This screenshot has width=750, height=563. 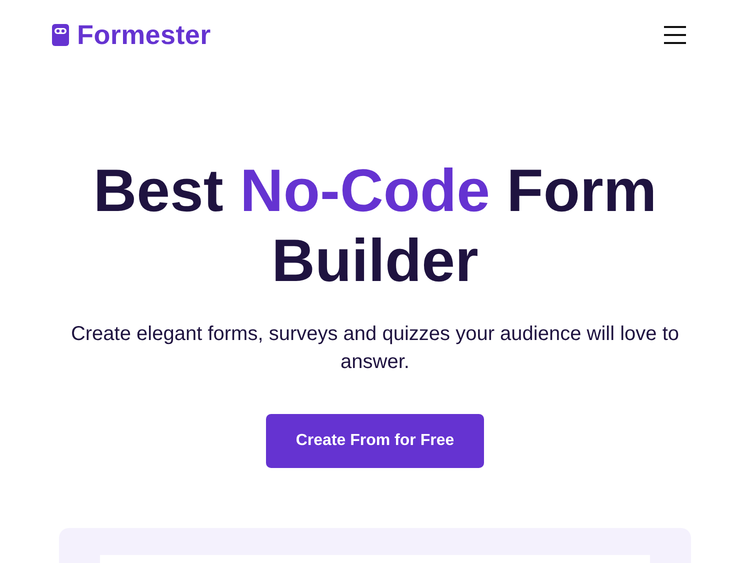 What do you see at coordinates (375, 441) in the screenshot?
I see `create-form-button: Create From for Free` at bounding box center [375, 441].